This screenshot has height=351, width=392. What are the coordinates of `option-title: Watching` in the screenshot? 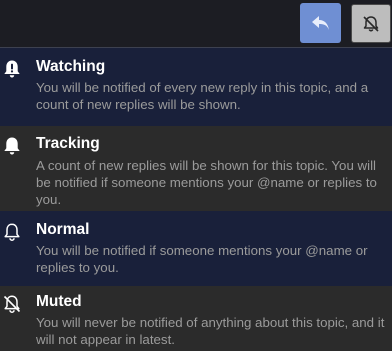 It's located at (71, 66).